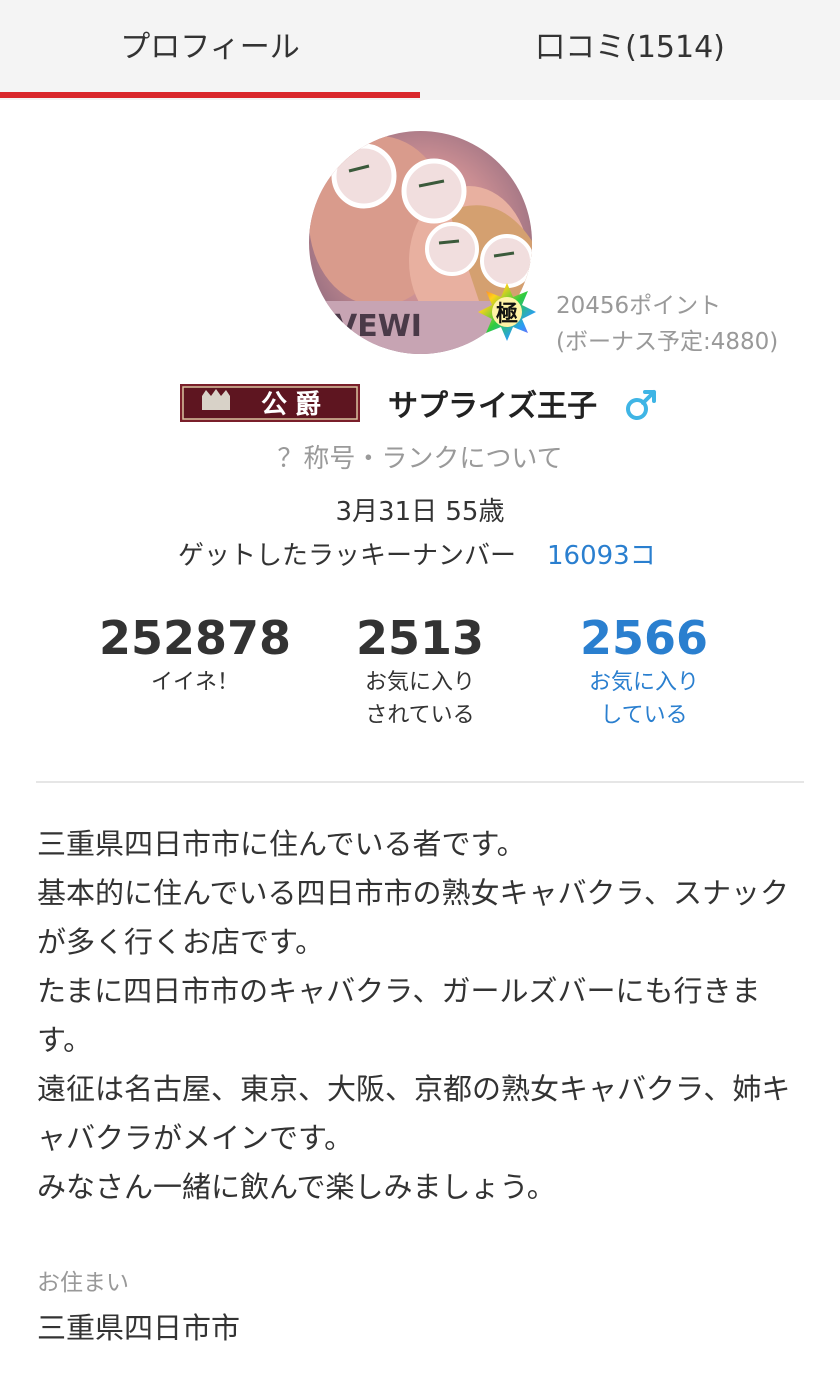 This screenshot has height=1375, width=840. I want to click on tab-profile-label: プロフィール, so click(210, 47).